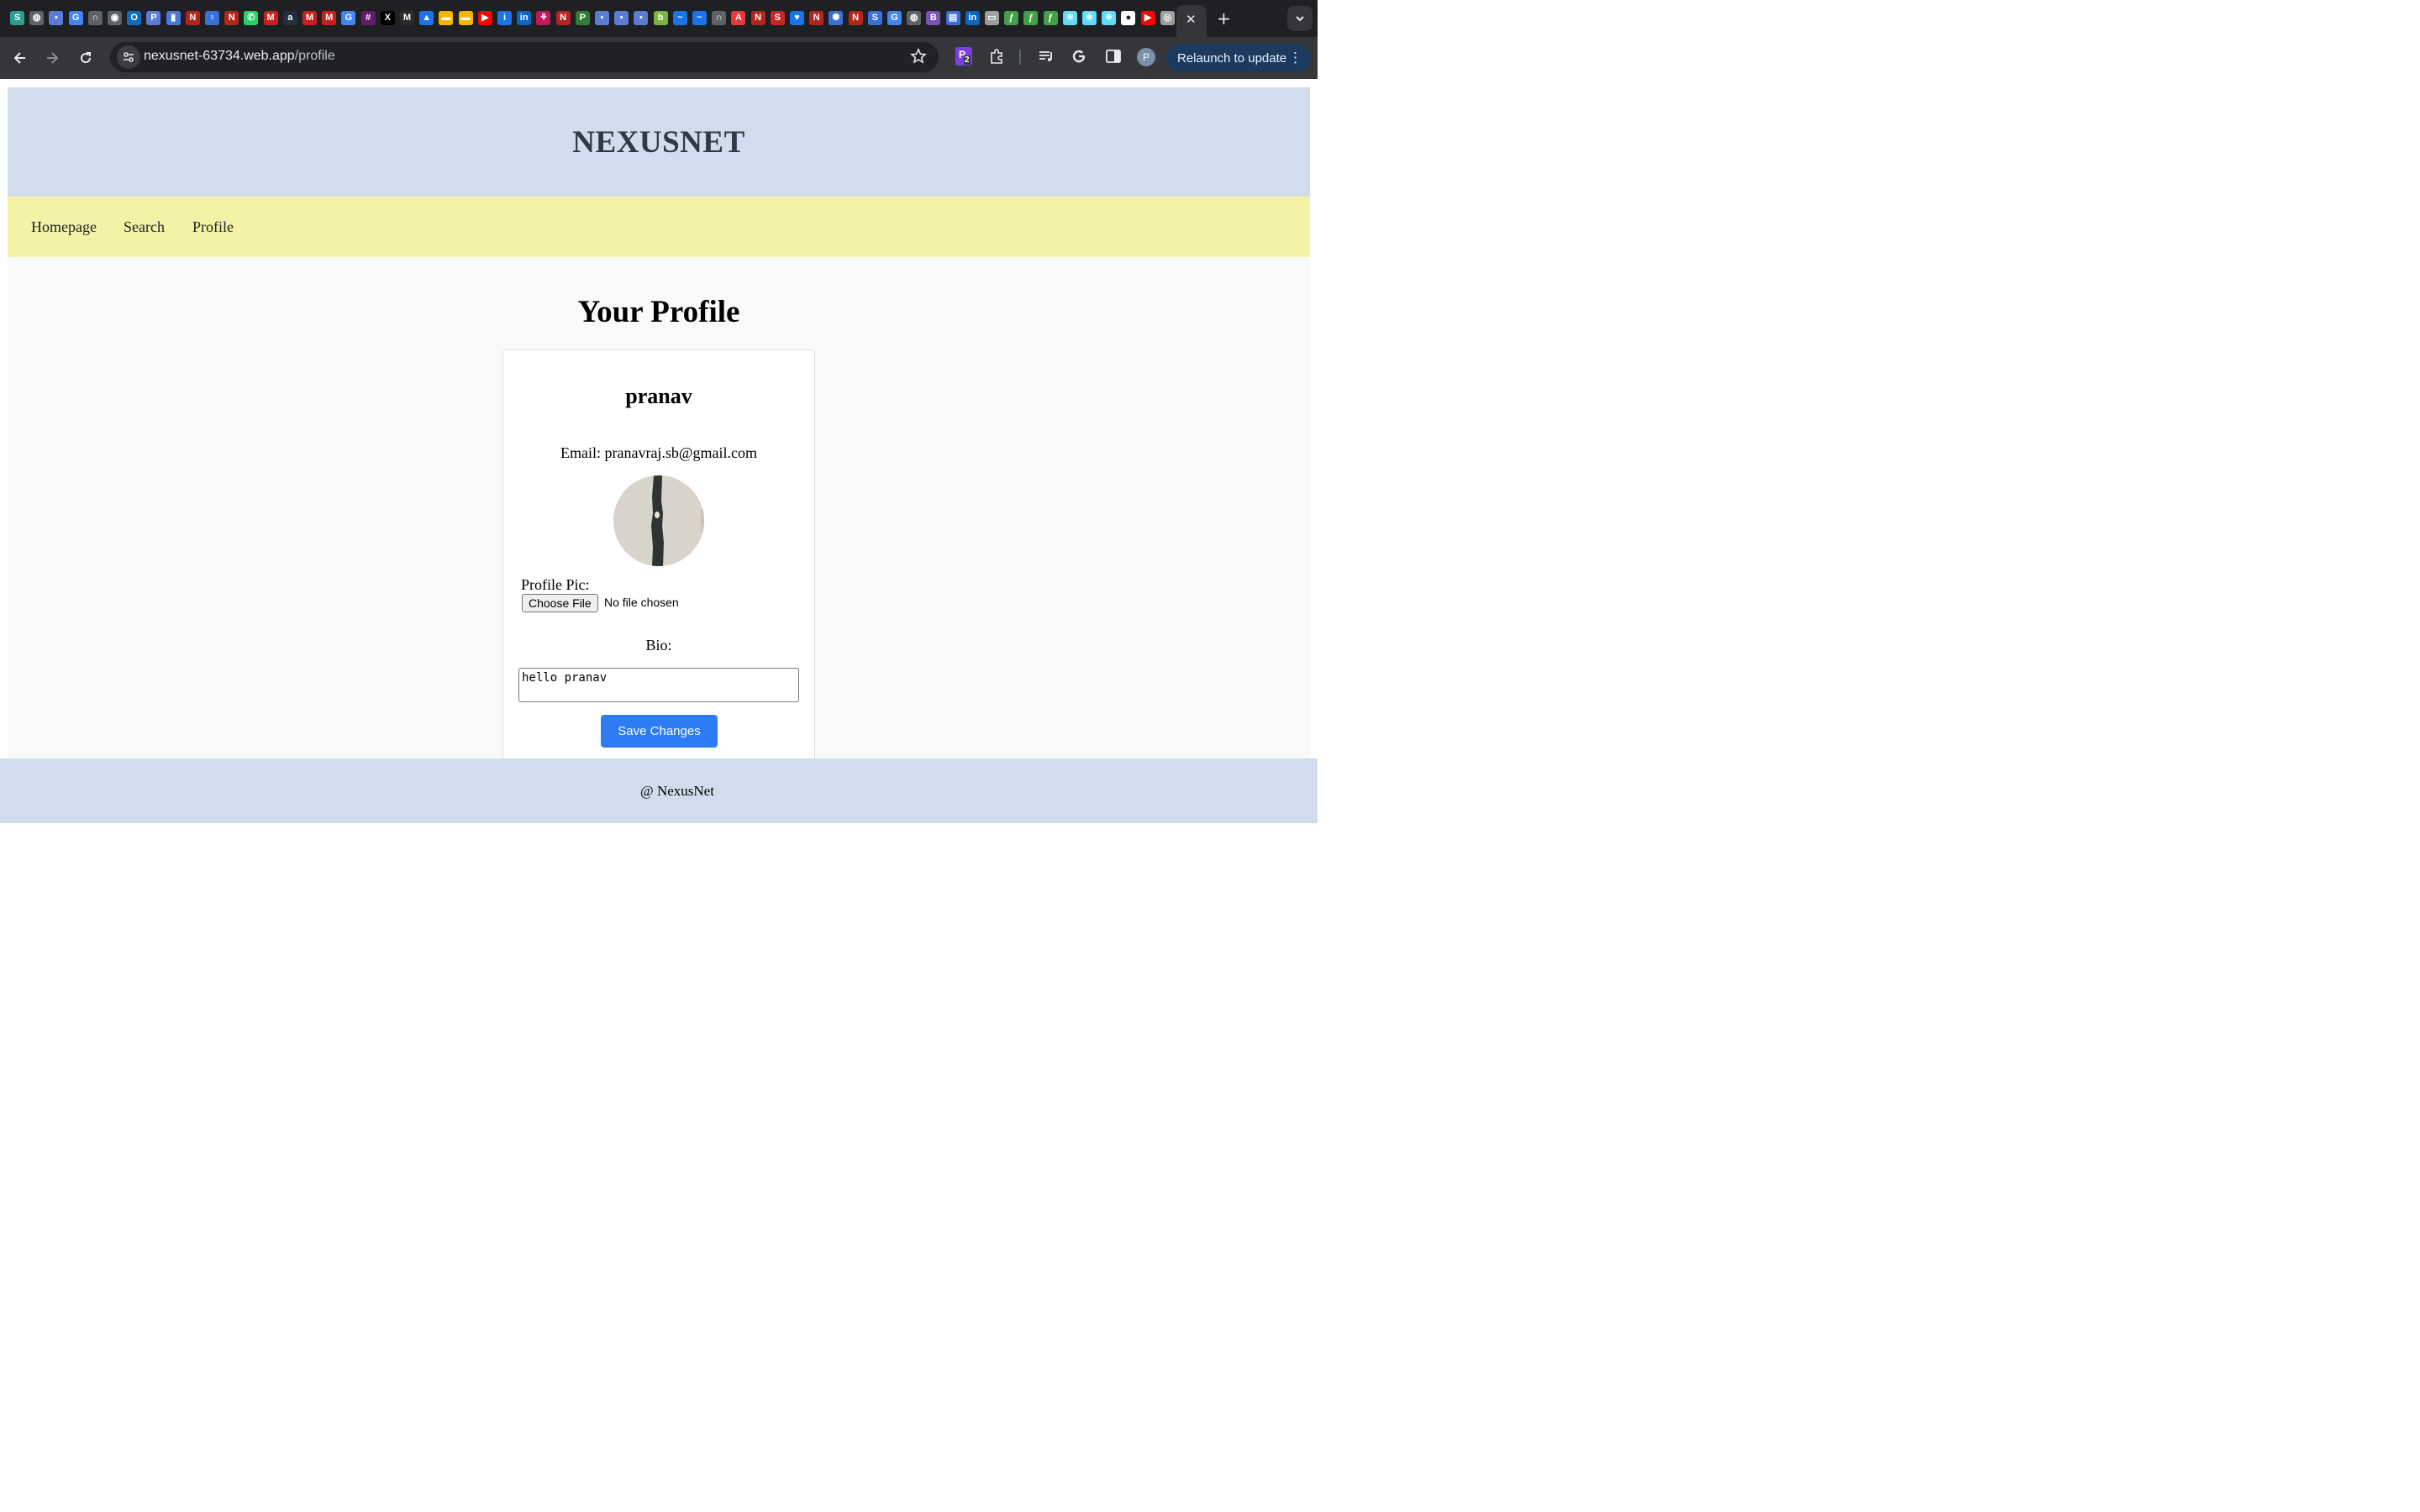 The image size is (2420, 1512). Describe the element at coordinates (1300, 18) in the screenshot. I see `tab-search-button` at that location.